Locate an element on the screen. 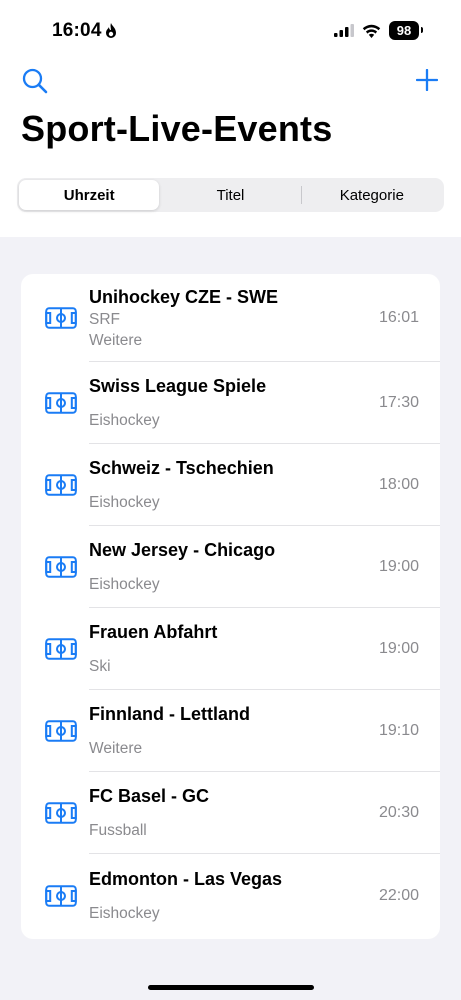 The width and height of the screenshot is (461, 1000). sort-segmented-control: Uhrzeit Titel Kategorie is located at coordinates (230, 195).